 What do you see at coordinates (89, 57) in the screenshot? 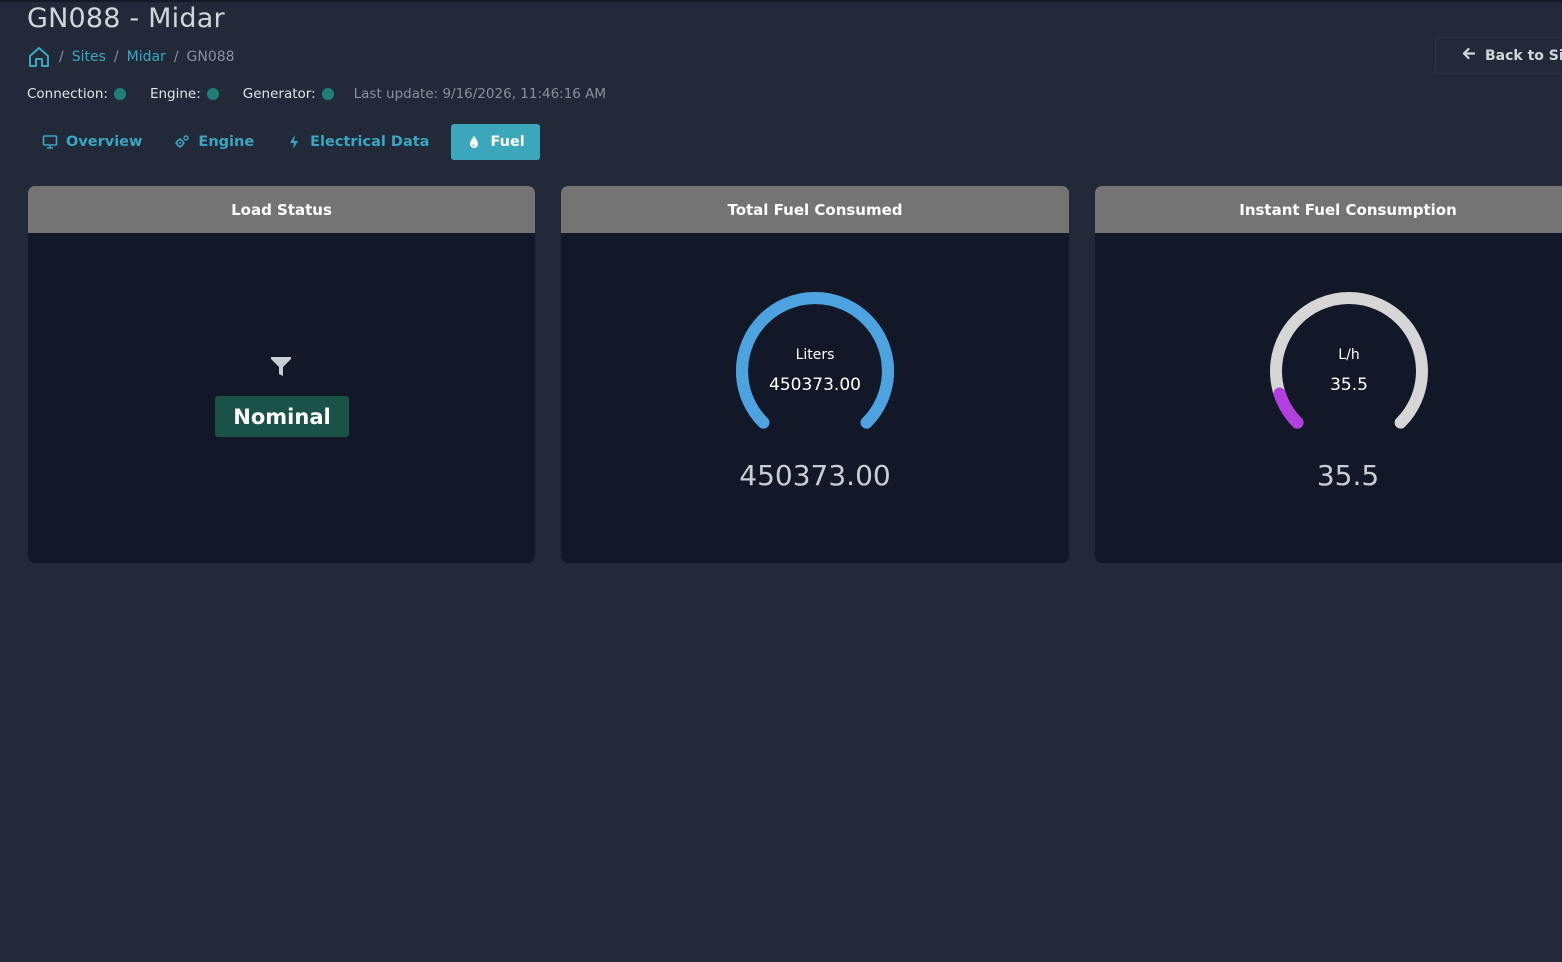
I see `breadcrumb-sites: Sites` at bounding box center [89, 57].